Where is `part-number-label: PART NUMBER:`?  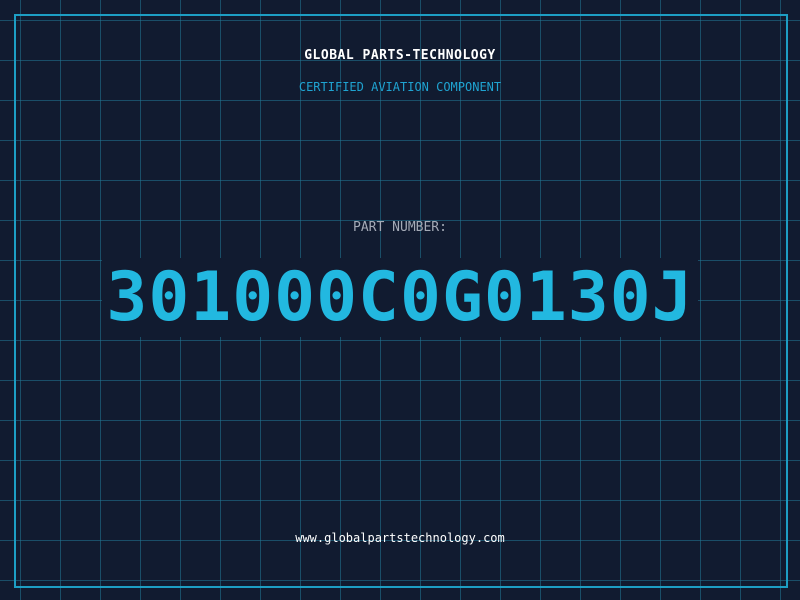
part-number-label: PART NUMBER: is located at coordinates (400, 227).